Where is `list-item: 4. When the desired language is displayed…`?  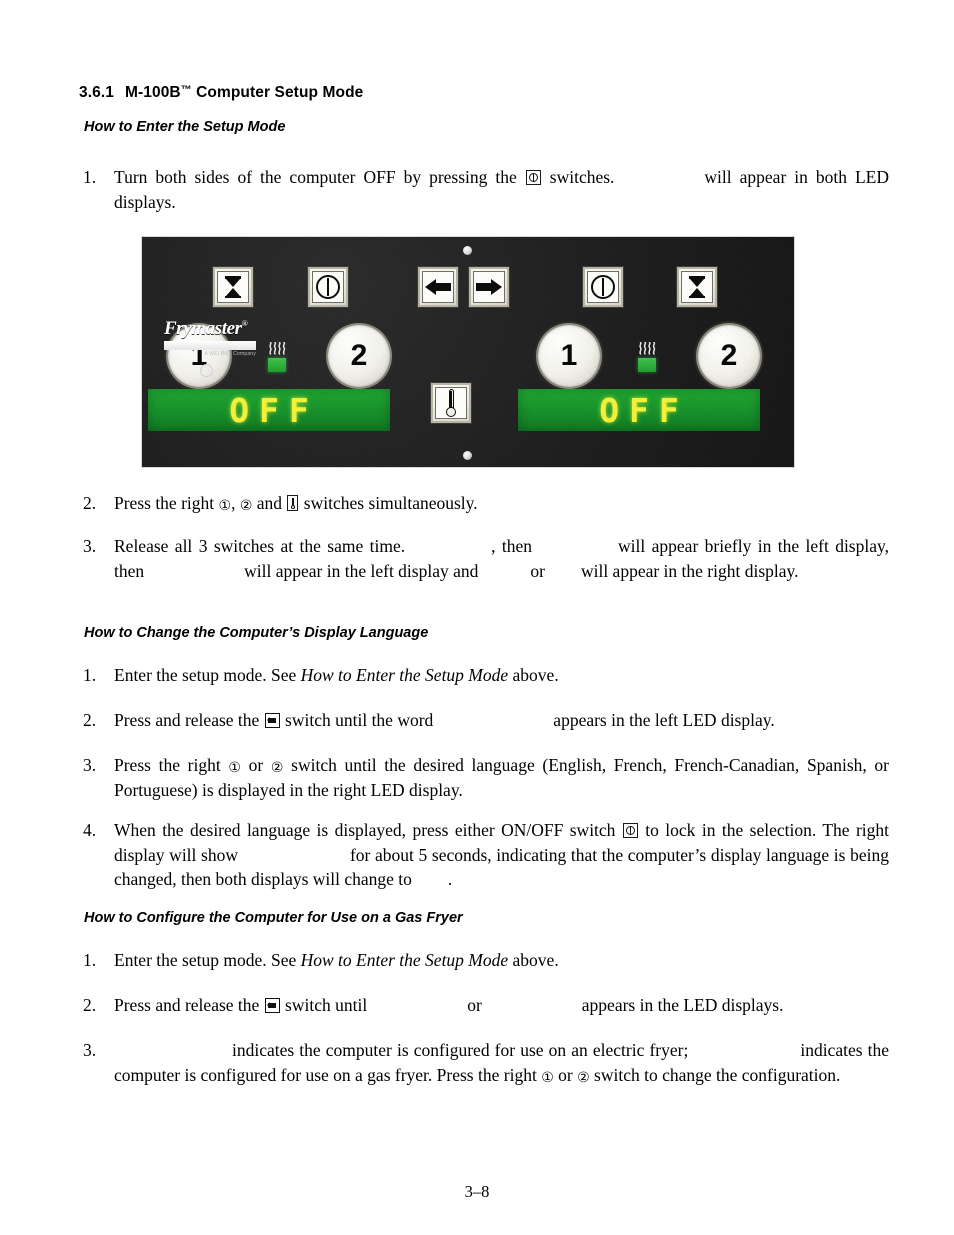
list-item: 4. When the desired language is displayed… is located at coordinates (486, 854).